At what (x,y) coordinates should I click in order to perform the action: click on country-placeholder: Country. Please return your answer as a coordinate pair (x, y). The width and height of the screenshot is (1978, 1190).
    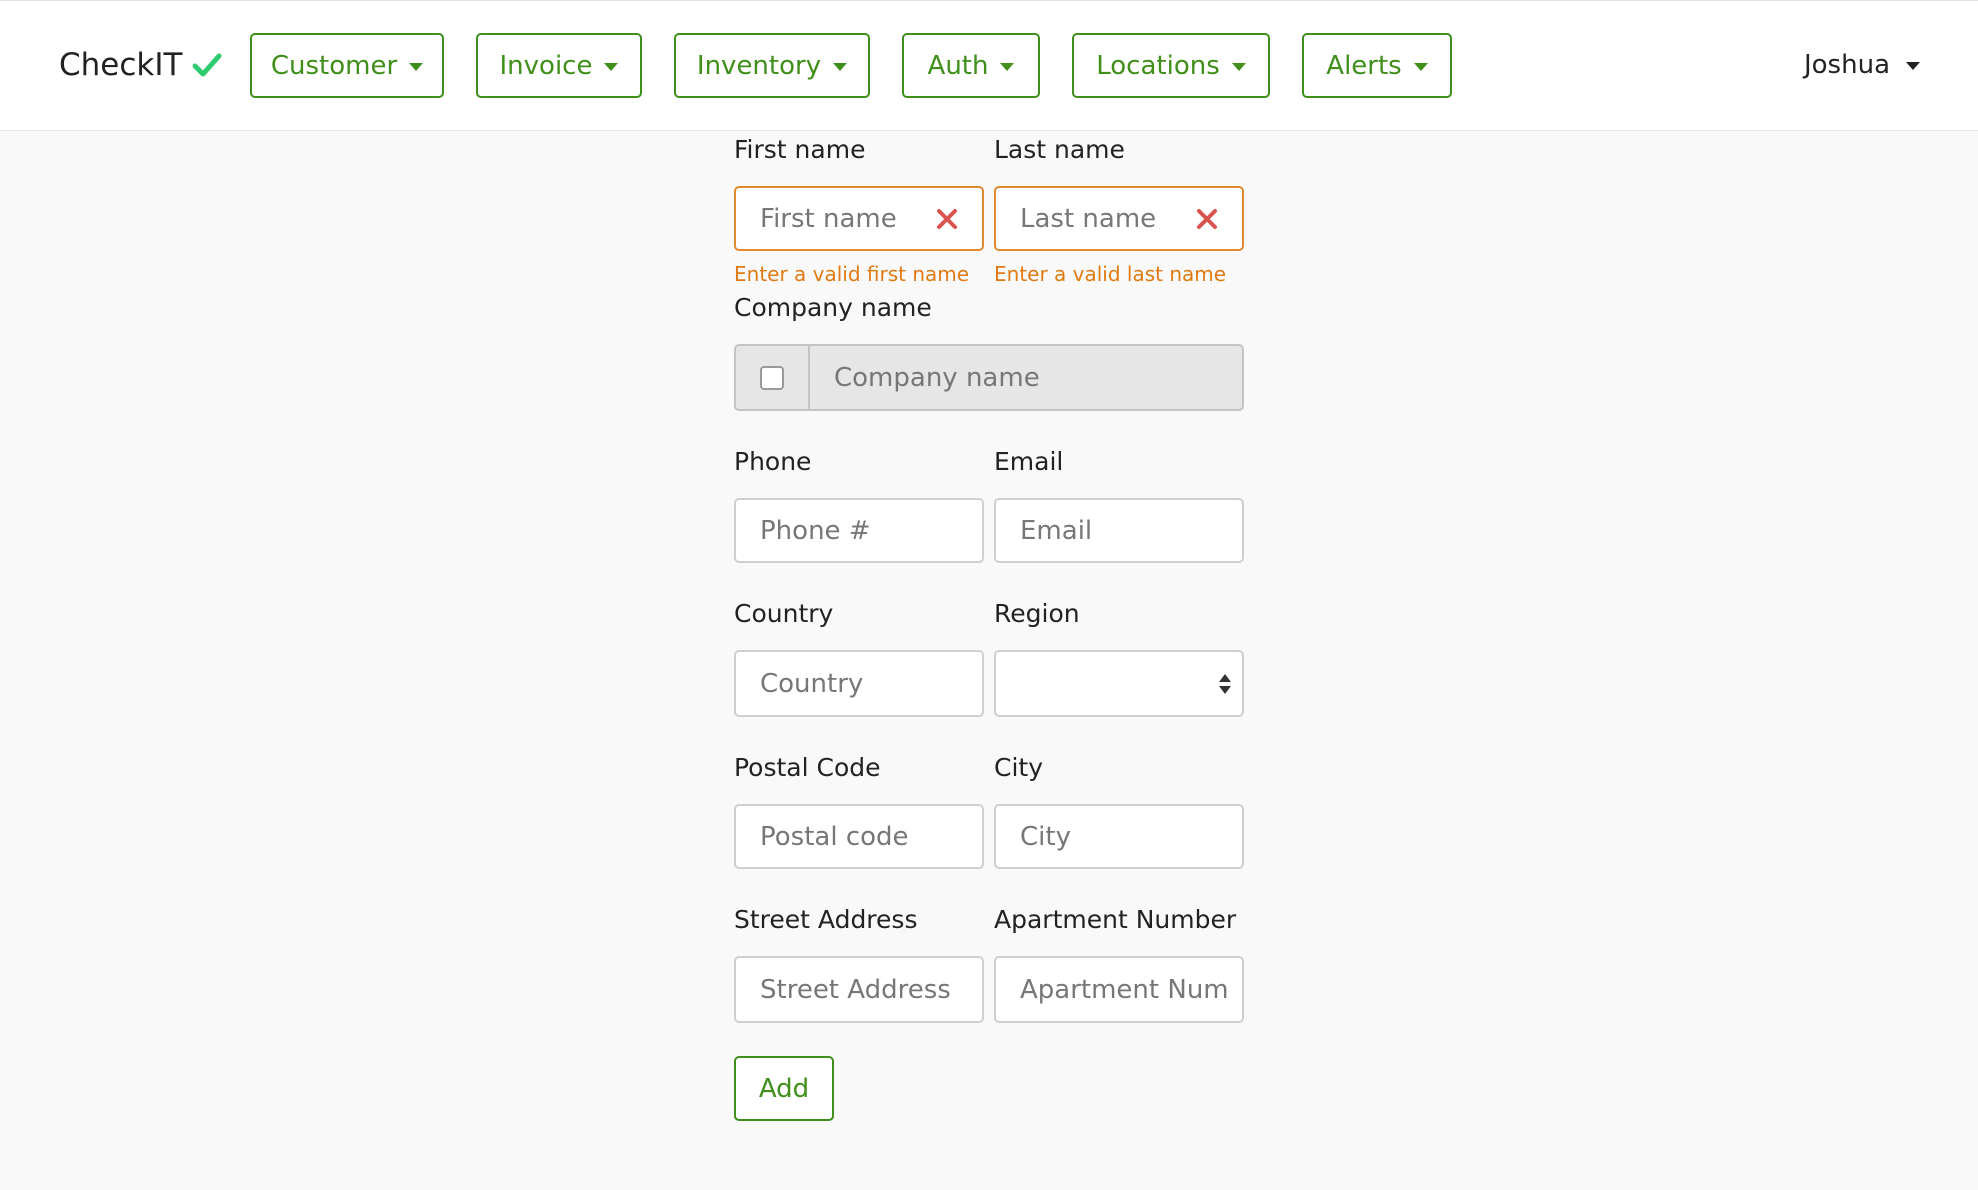
    Looking at the image, I should click on (812, 683).